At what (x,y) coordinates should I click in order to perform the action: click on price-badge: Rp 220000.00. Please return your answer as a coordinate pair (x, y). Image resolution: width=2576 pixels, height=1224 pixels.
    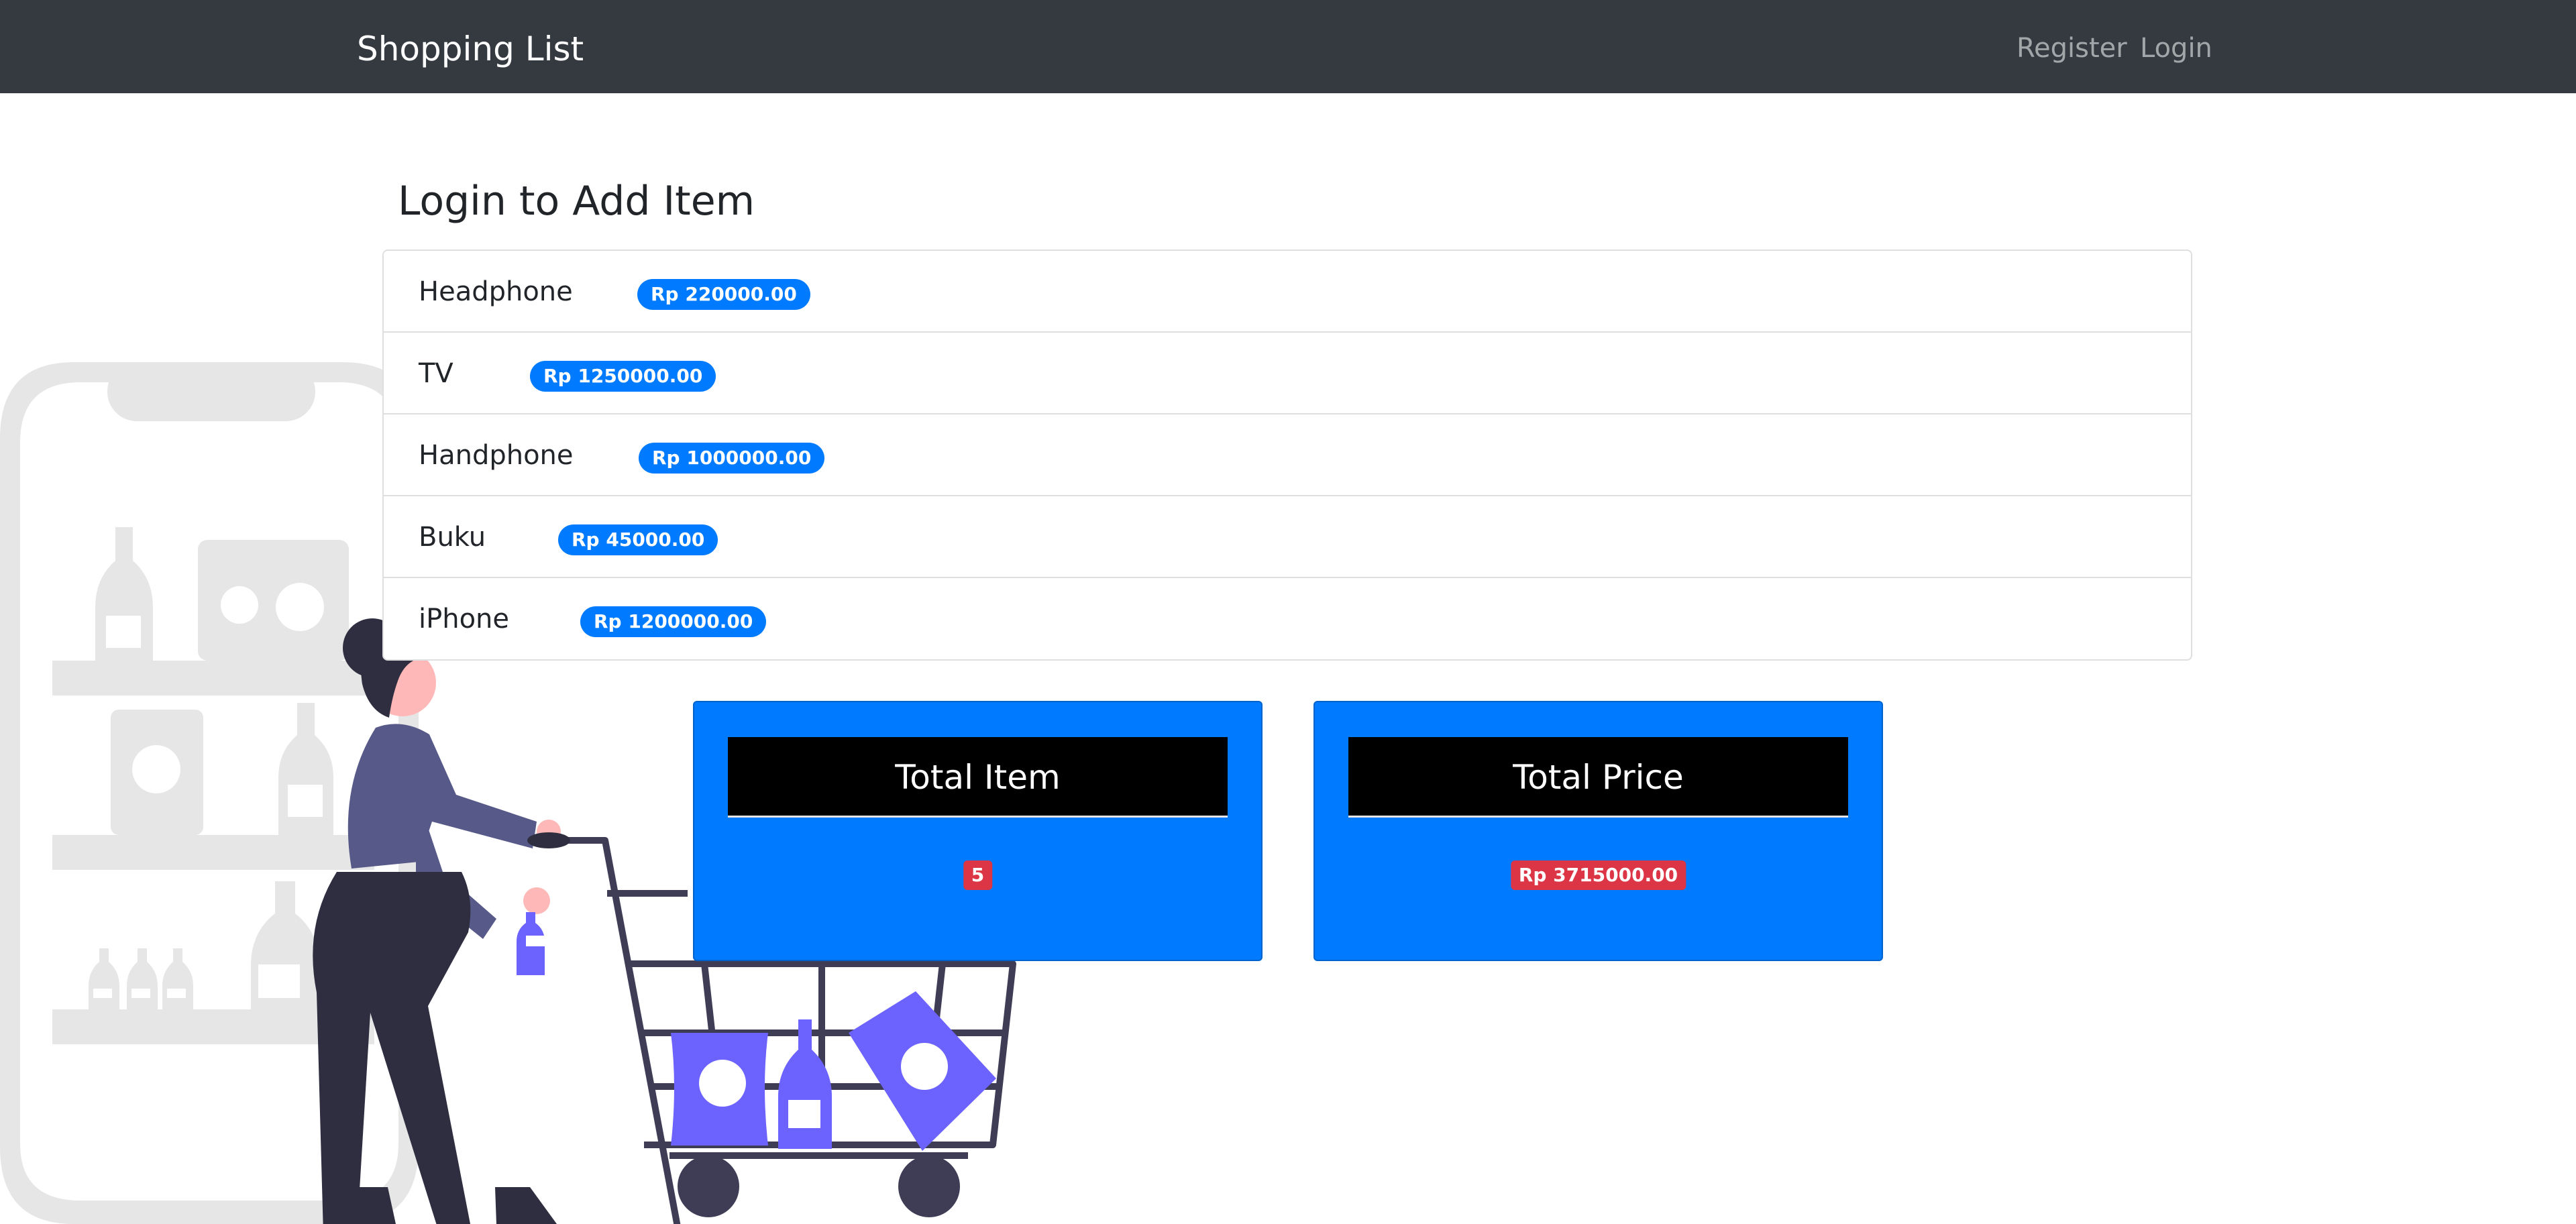
    Looking at the image, I should click on (723, 294).